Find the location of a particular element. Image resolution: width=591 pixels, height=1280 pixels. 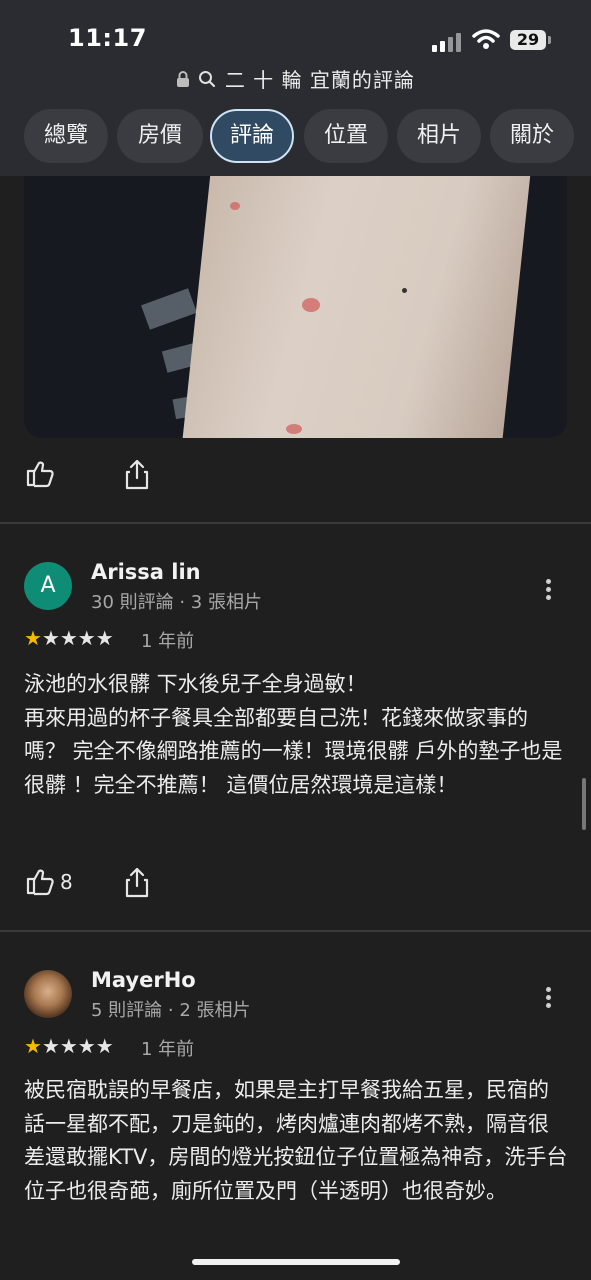

url-text: 二 十 輪 宜蘭的評論 is located at coordinates (319, 80).